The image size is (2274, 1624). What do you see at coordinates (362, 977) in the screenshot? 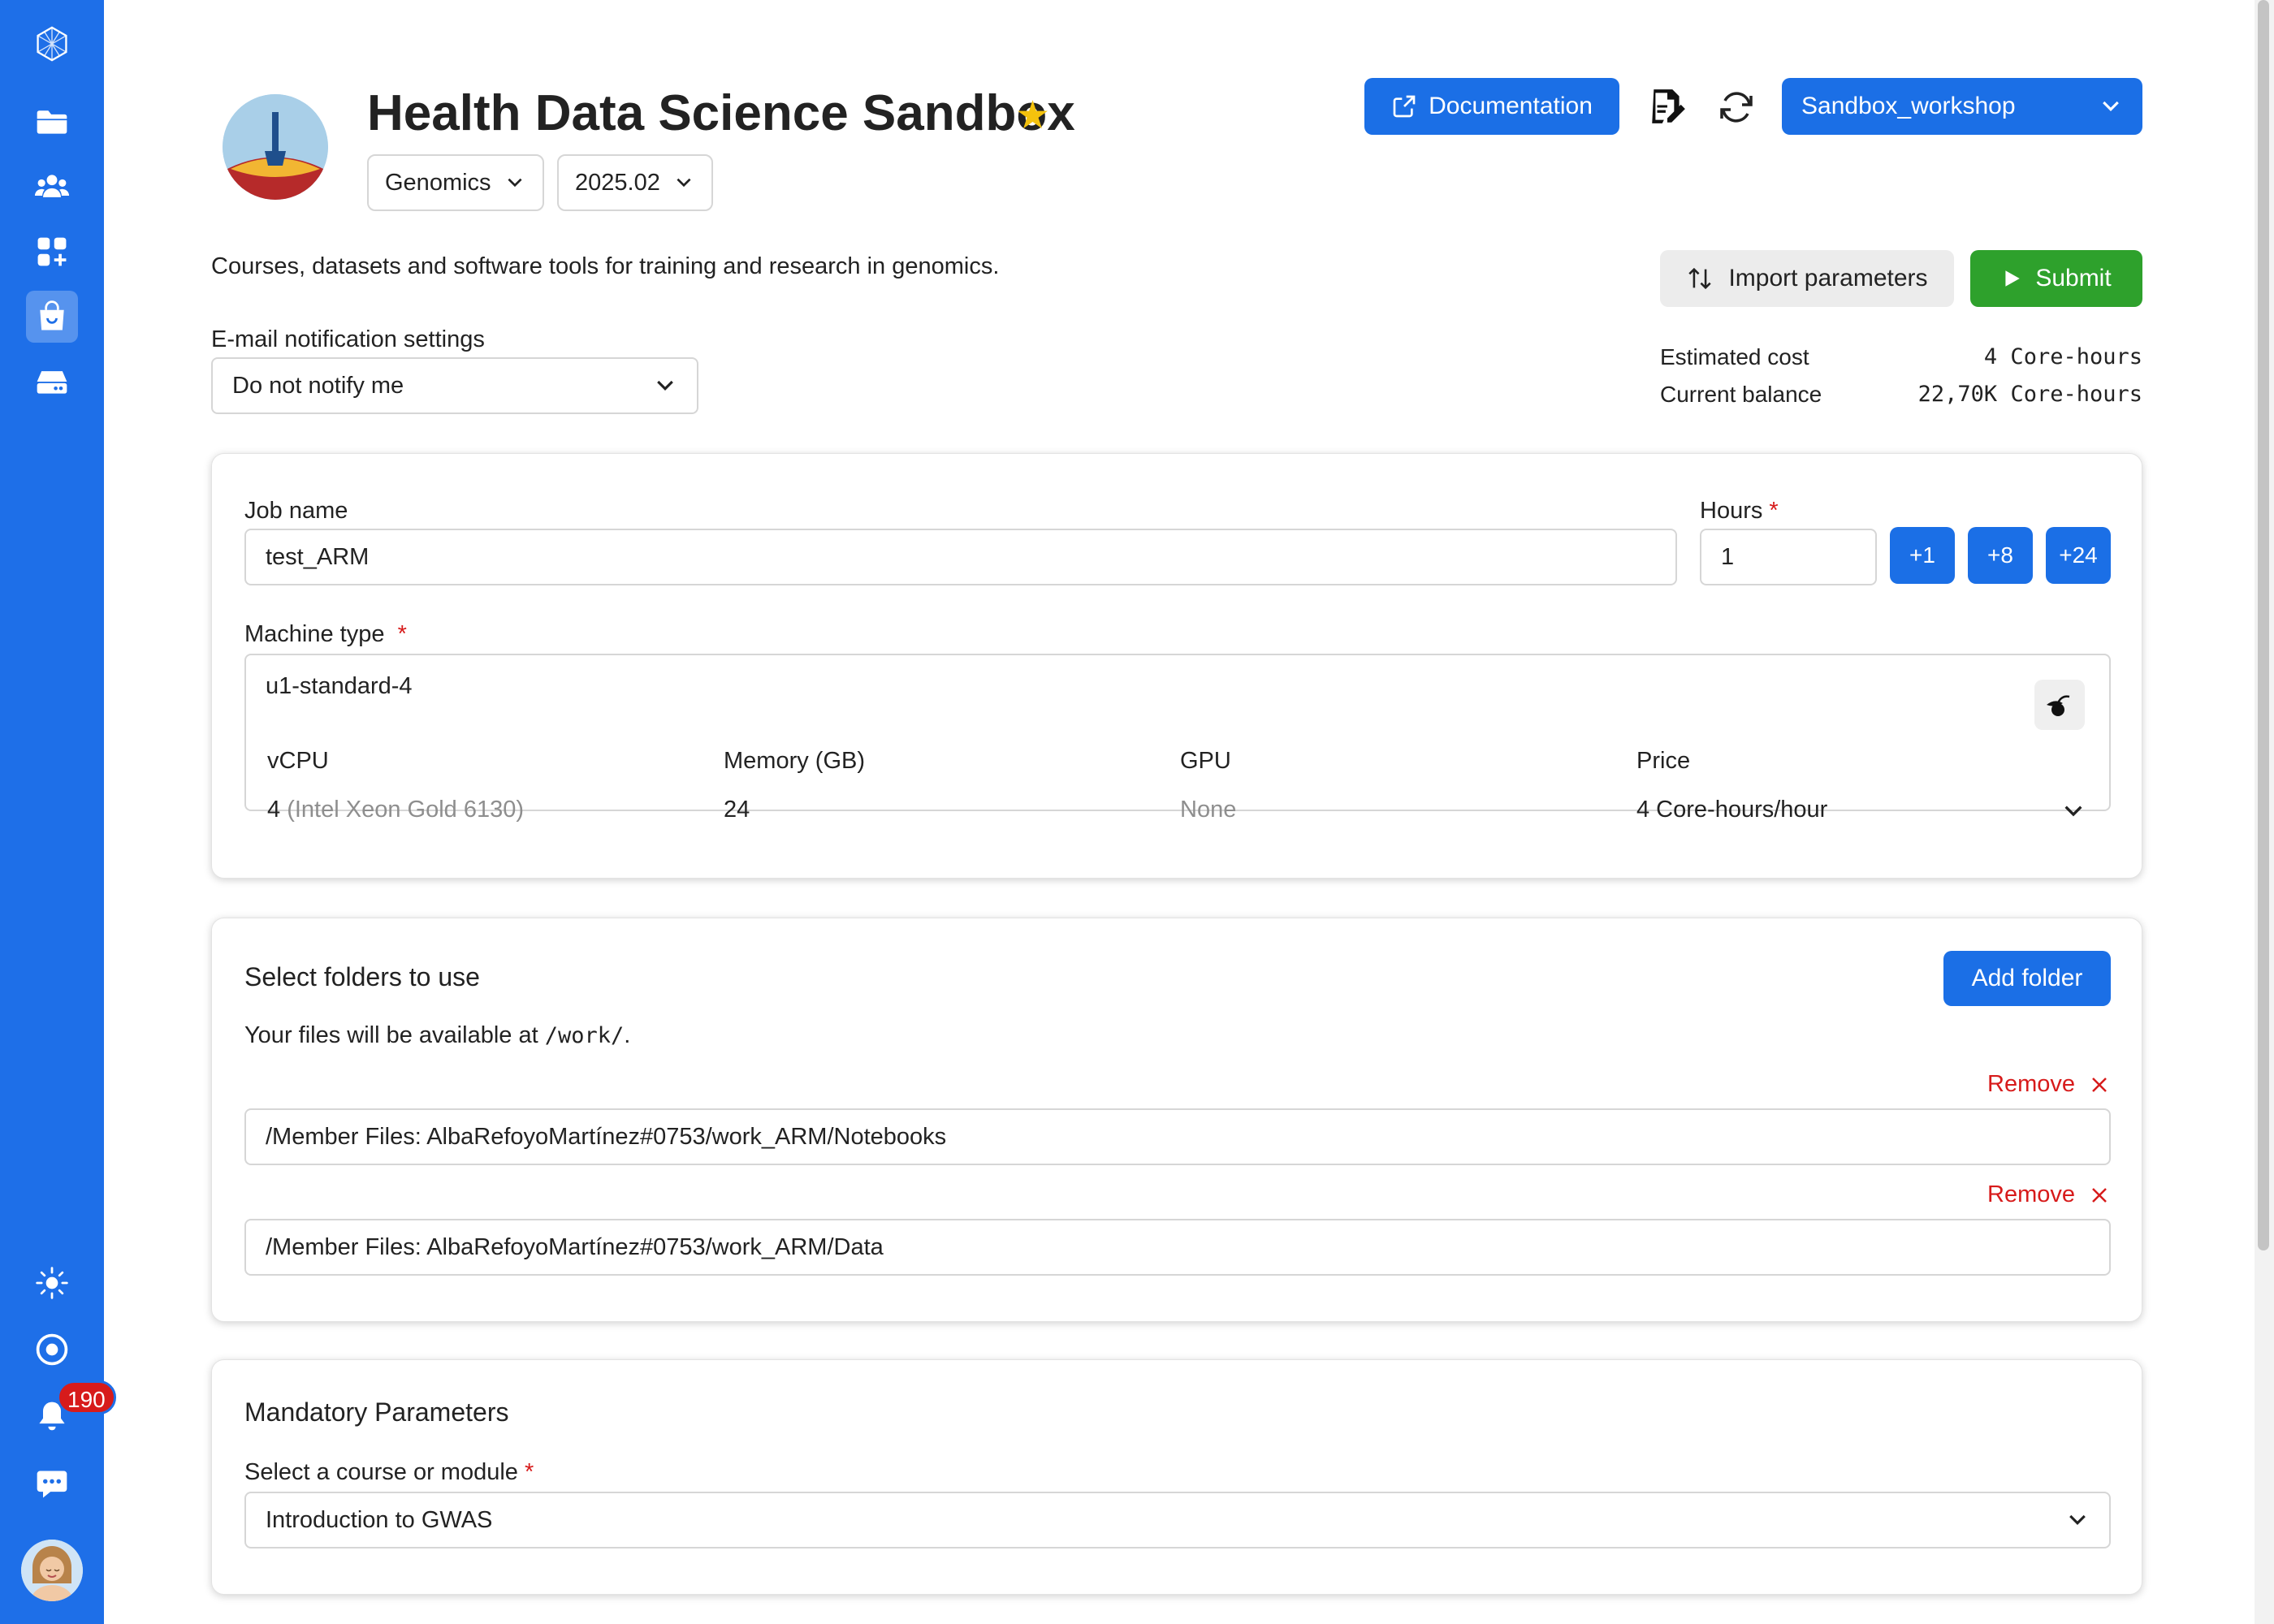
I see `folders-title: Select folders to use` at bounding box center [362, 977].